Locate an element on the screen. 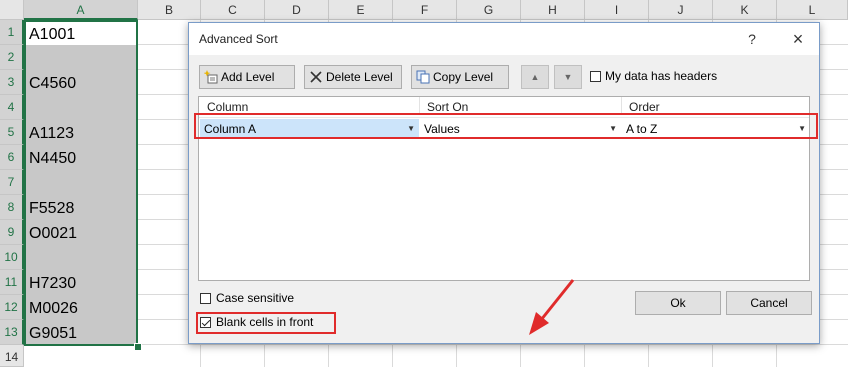  column-header-j: J is located at coordinates (681, 10).